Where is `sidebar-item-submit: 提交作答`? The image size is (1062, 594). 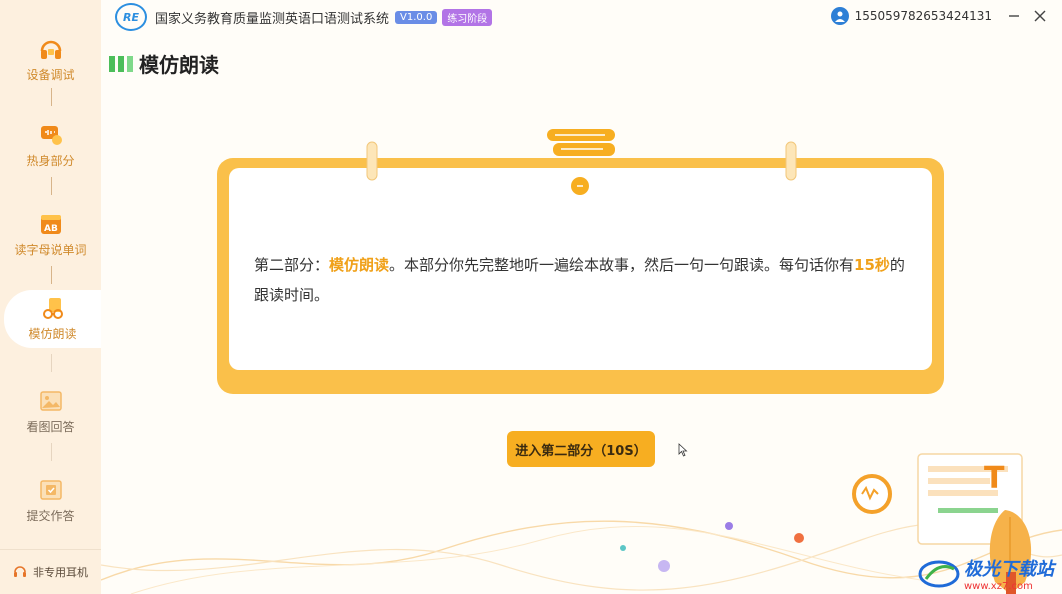
sidebar-item-submit: 提交作答 is located at coordinates (50, 501).